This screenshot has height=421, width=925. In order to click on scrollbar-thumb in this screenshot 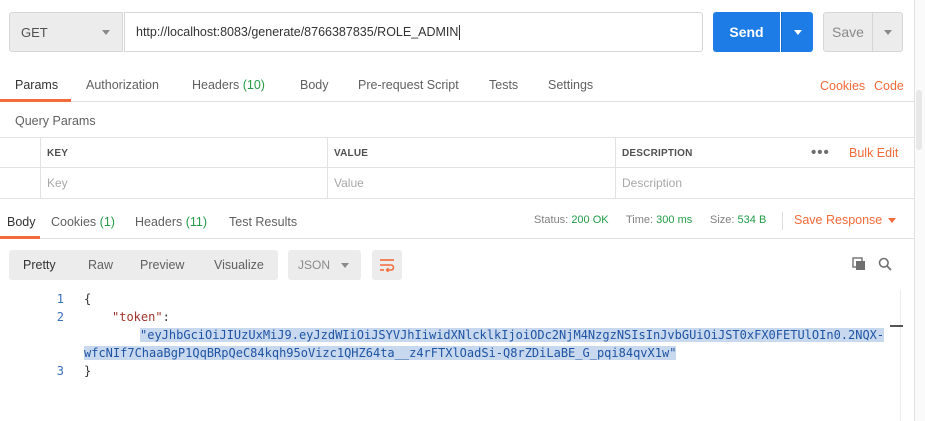, I will do `click(919, 120)`.